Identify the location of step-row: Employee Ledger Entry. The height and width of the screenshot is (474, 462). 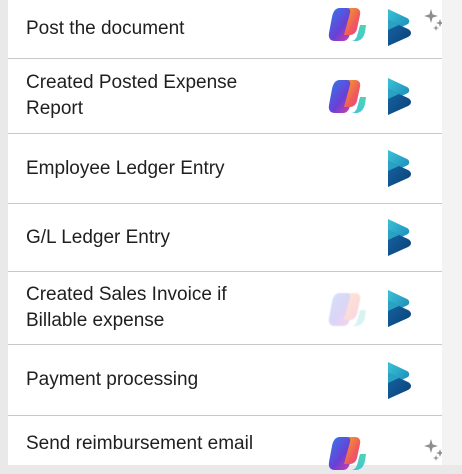
(225, 169).